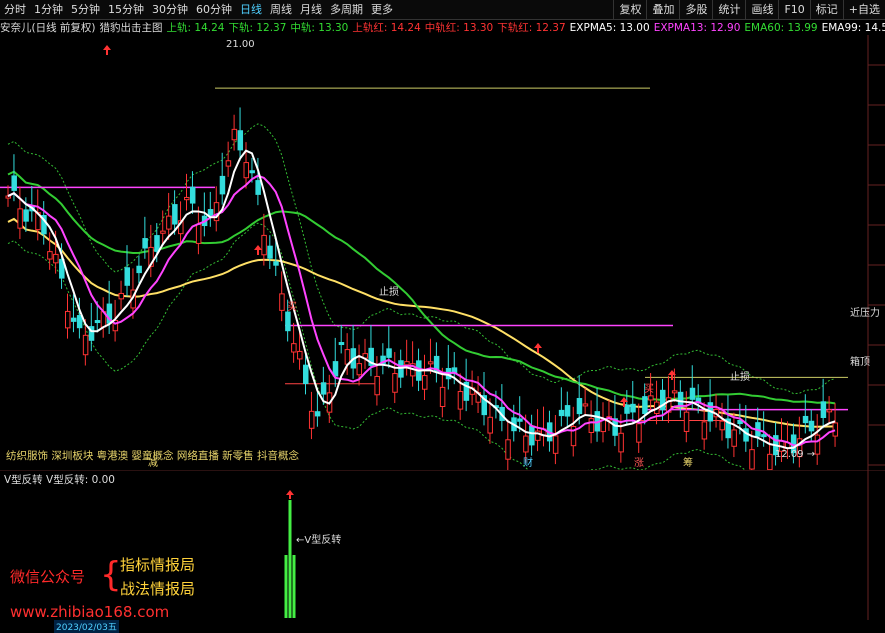 This screenshot has width=885, height=633. What do you see at coordinates (251, 9) in the screenshot?
I see `period-tab: 日线` at bounding box center [251, 9].